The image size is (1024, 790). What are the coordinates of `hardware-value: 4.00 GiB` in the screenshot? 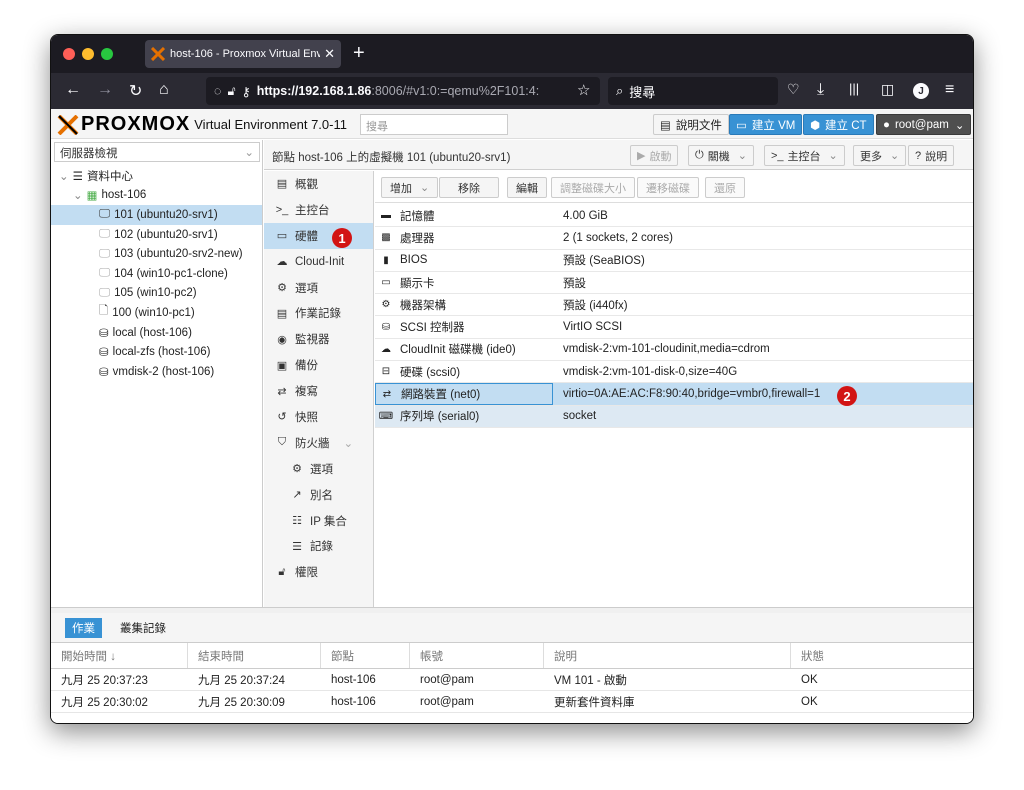 It's located at (585, 215).